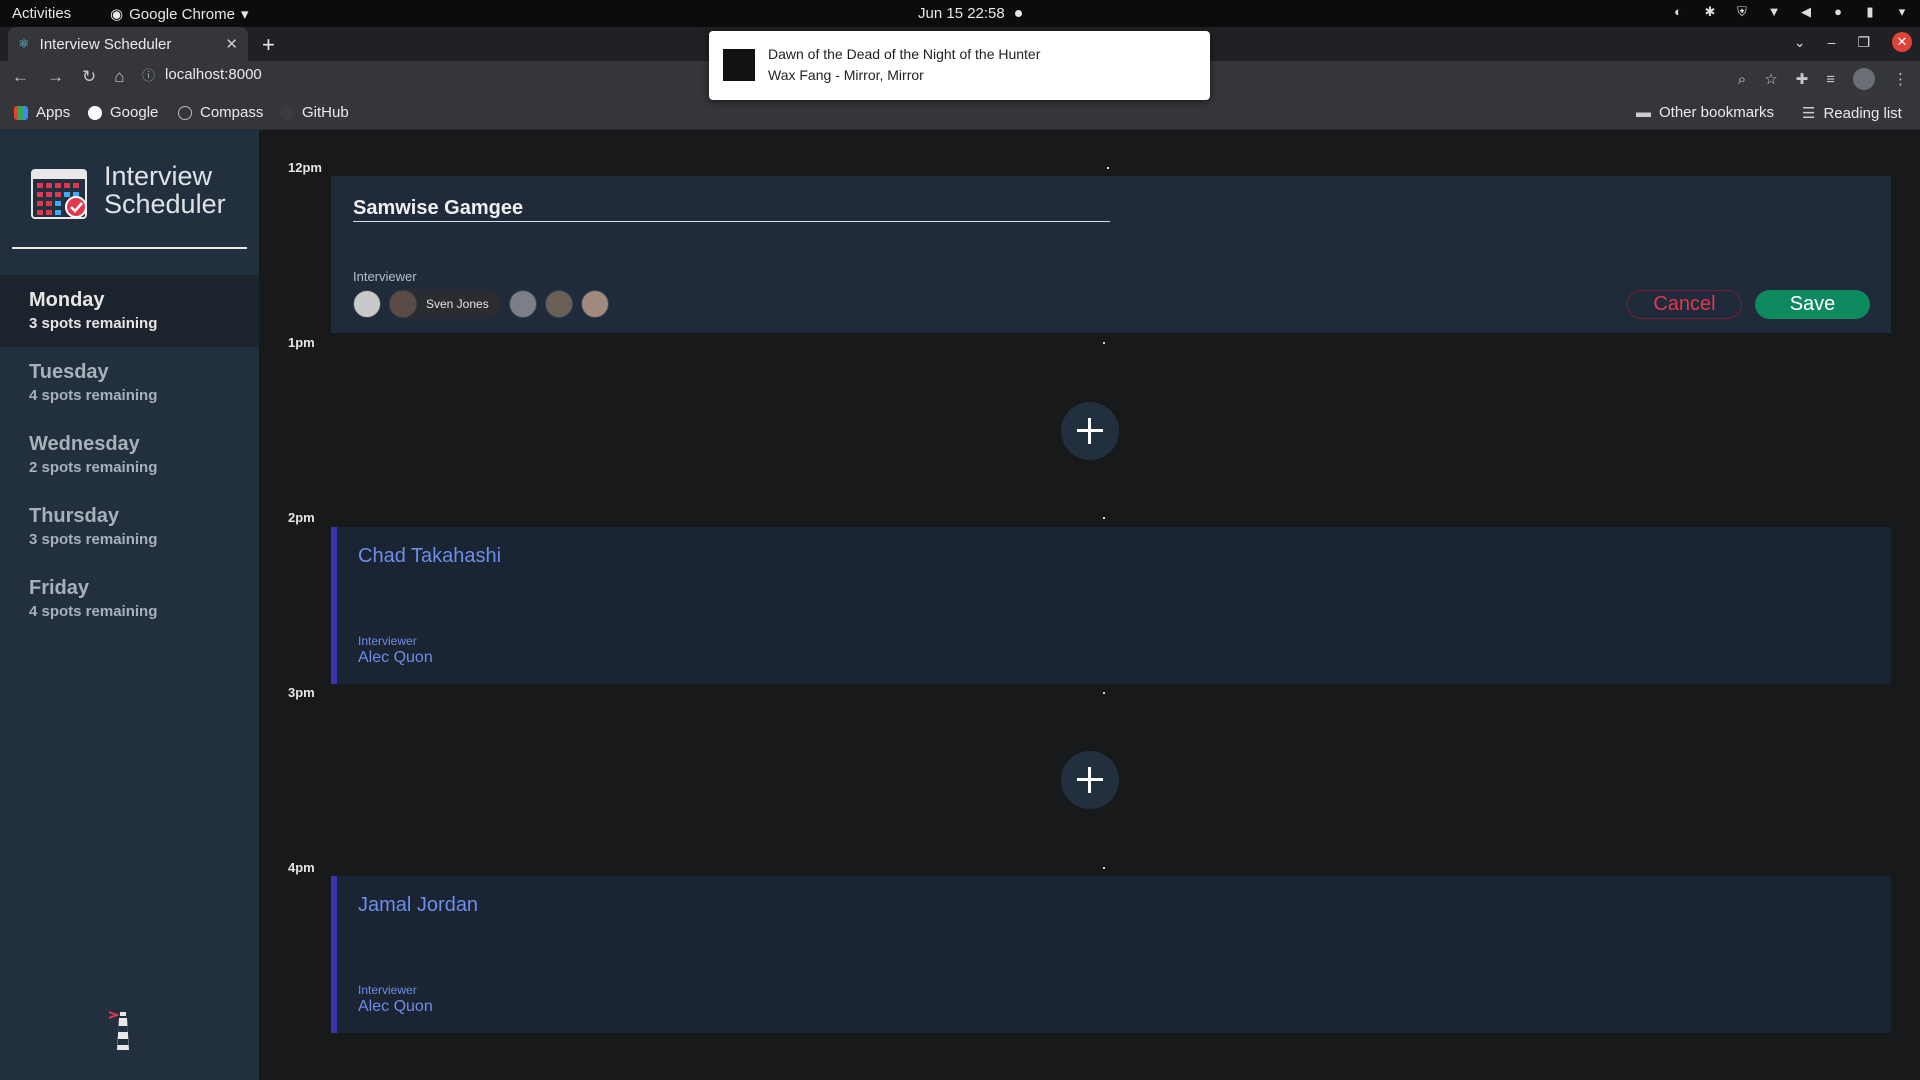 The image size is (1920, 1080). I want to click on bookmark-google: Google, so click(123, 112).